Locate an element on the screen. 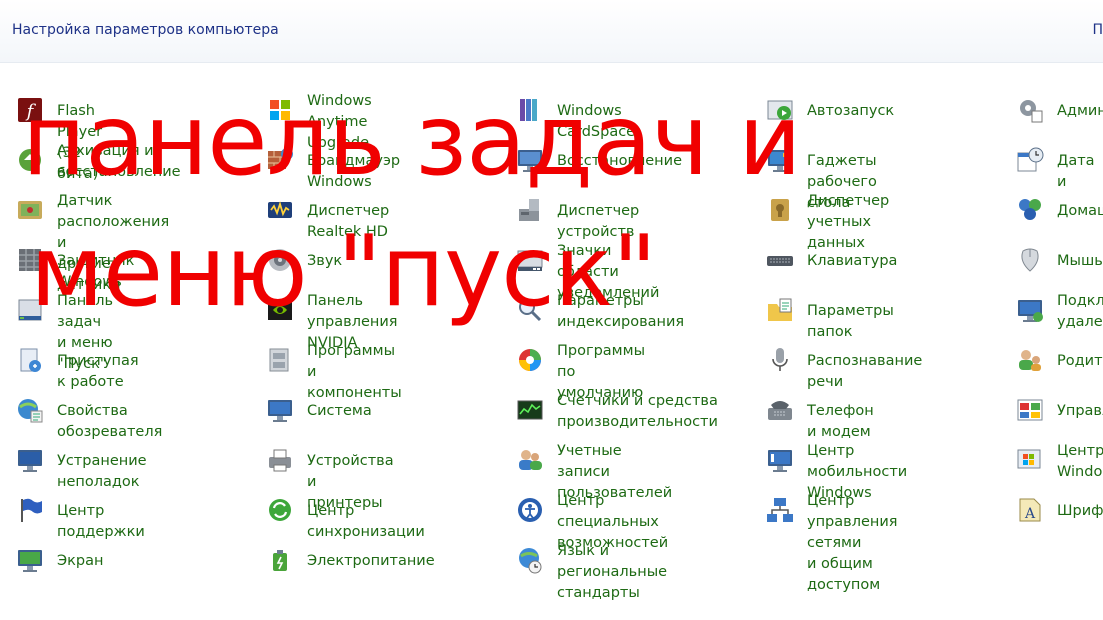 Image resolution: width=1103 pixels, height=620 pixels. control-panel-item: Диспетчер Realtek HD is located at coordinates (319, 213).